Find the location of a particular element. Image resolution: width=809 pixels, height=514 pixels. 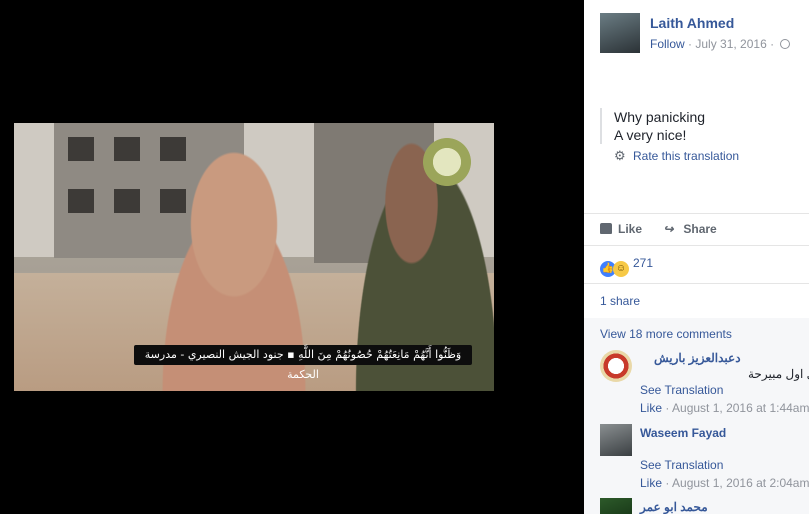

share-button: ↪ Share is located at coordinates (689, 229).